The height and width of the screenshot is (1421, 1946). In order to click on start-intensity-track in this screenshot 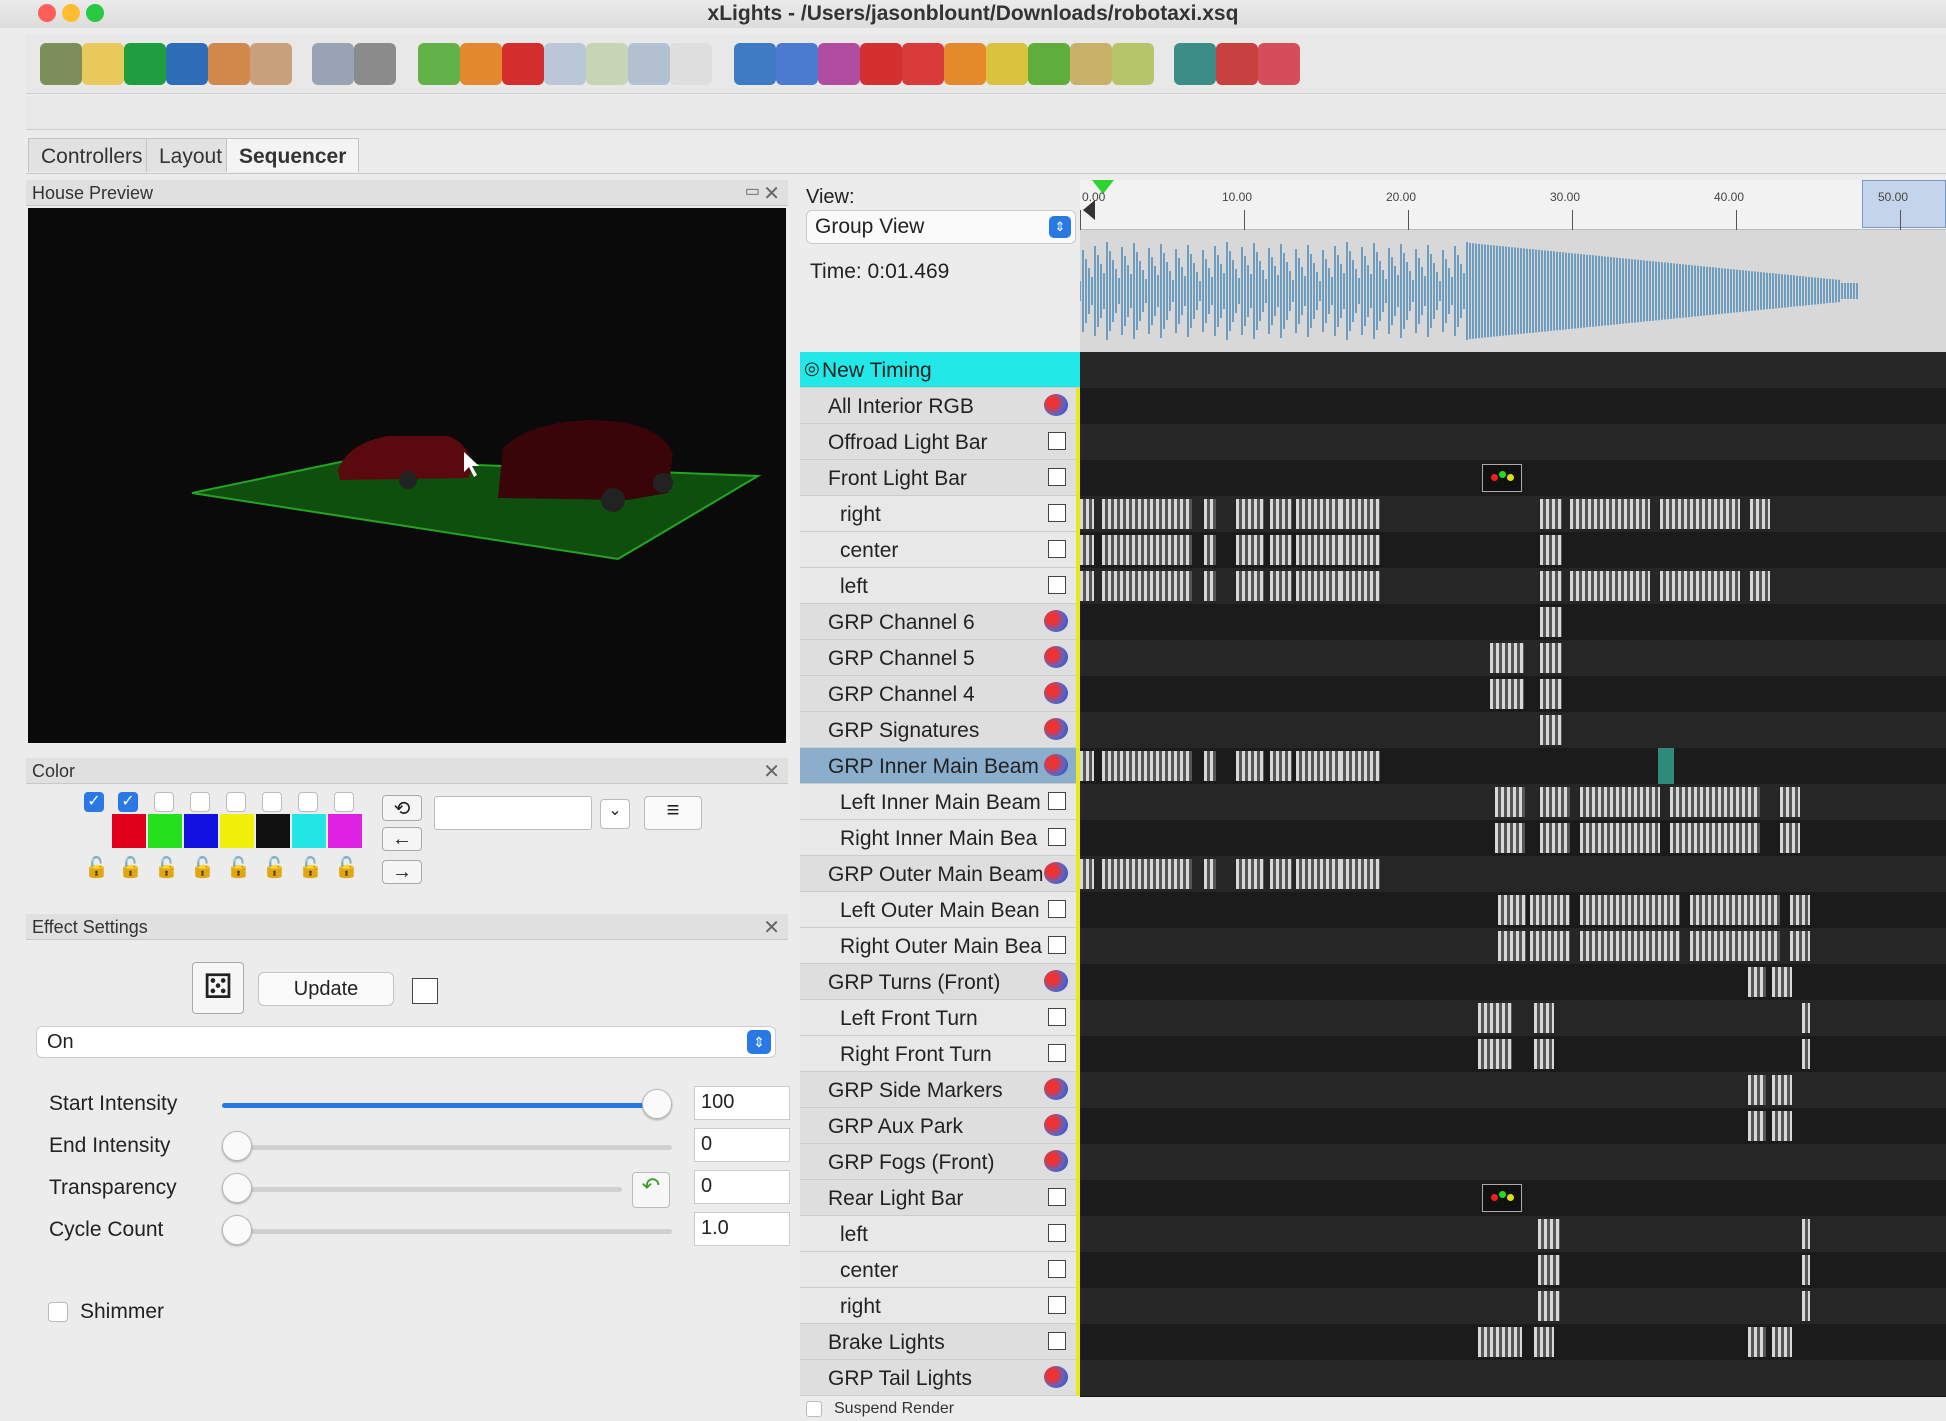, I will do `click(447, 1105)`.